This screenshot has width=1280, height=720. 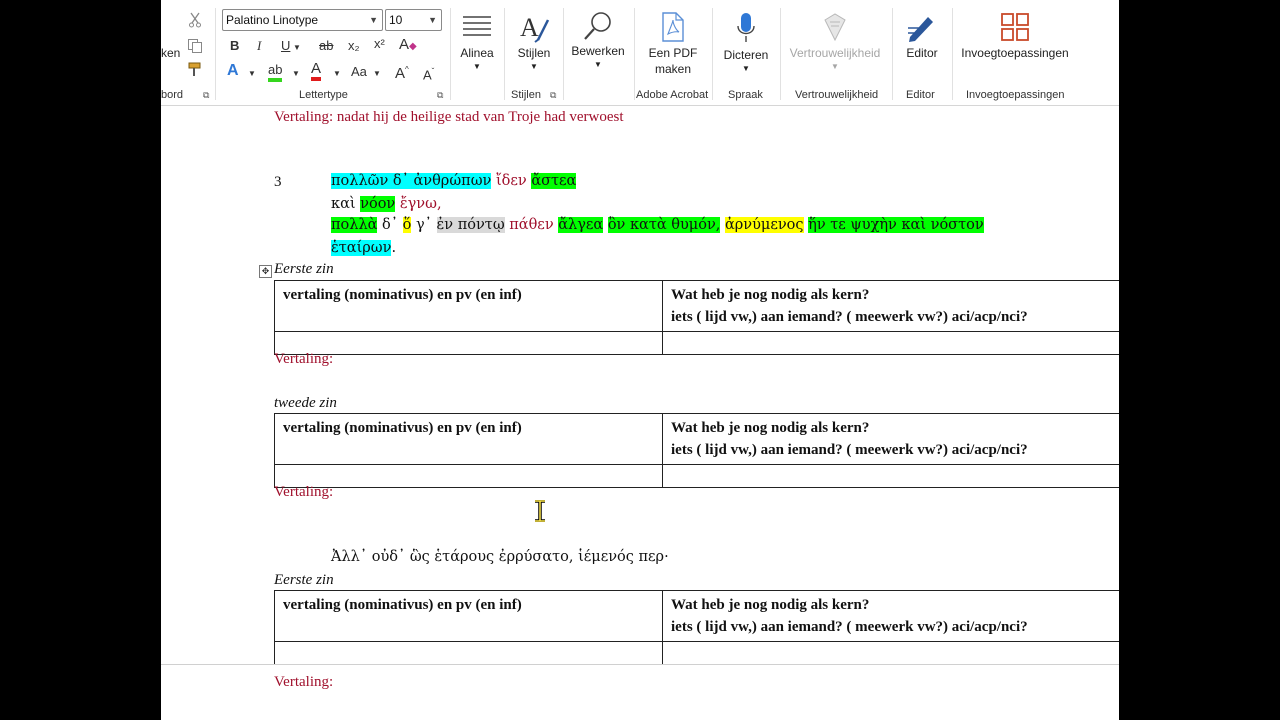 What do you see at coordinates (526, 95) in the screenshot?
I see `styles-group-label: Stijlen` at bounding box center [526, 95].